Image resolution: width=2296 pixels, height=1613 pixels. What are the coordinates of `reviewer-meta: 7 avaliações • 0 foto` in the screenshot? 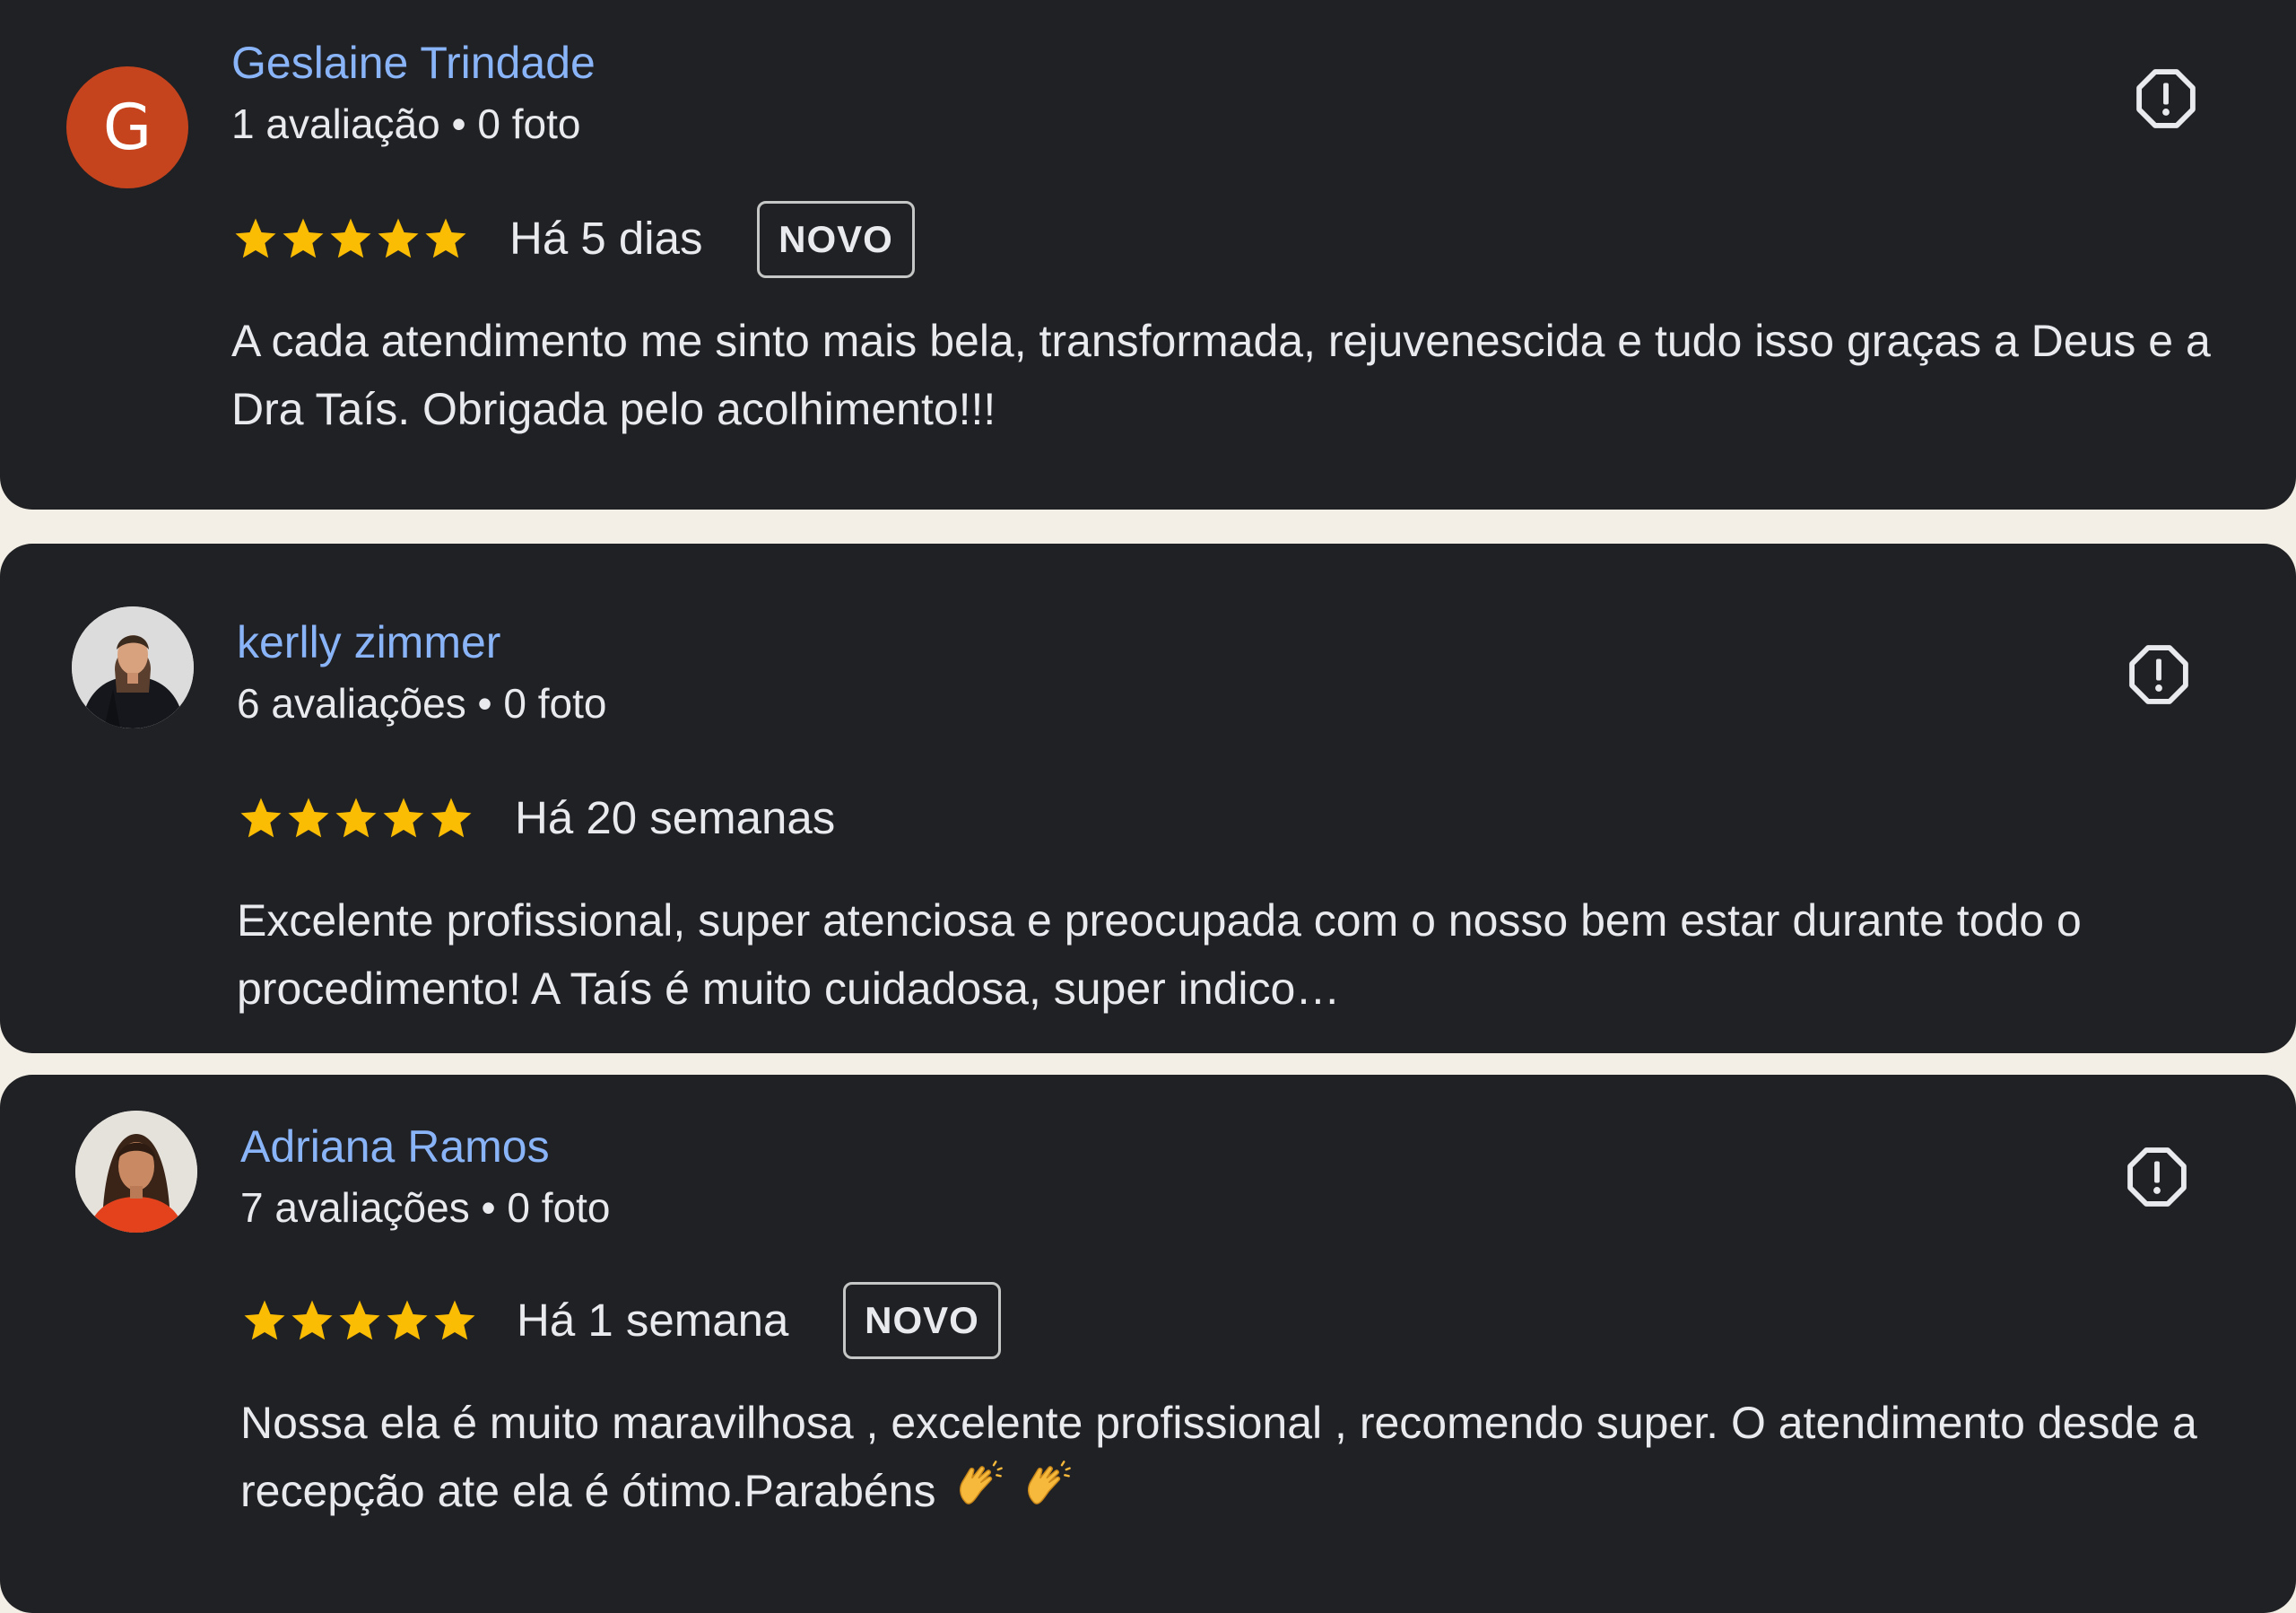 It's located at (425, 1207).